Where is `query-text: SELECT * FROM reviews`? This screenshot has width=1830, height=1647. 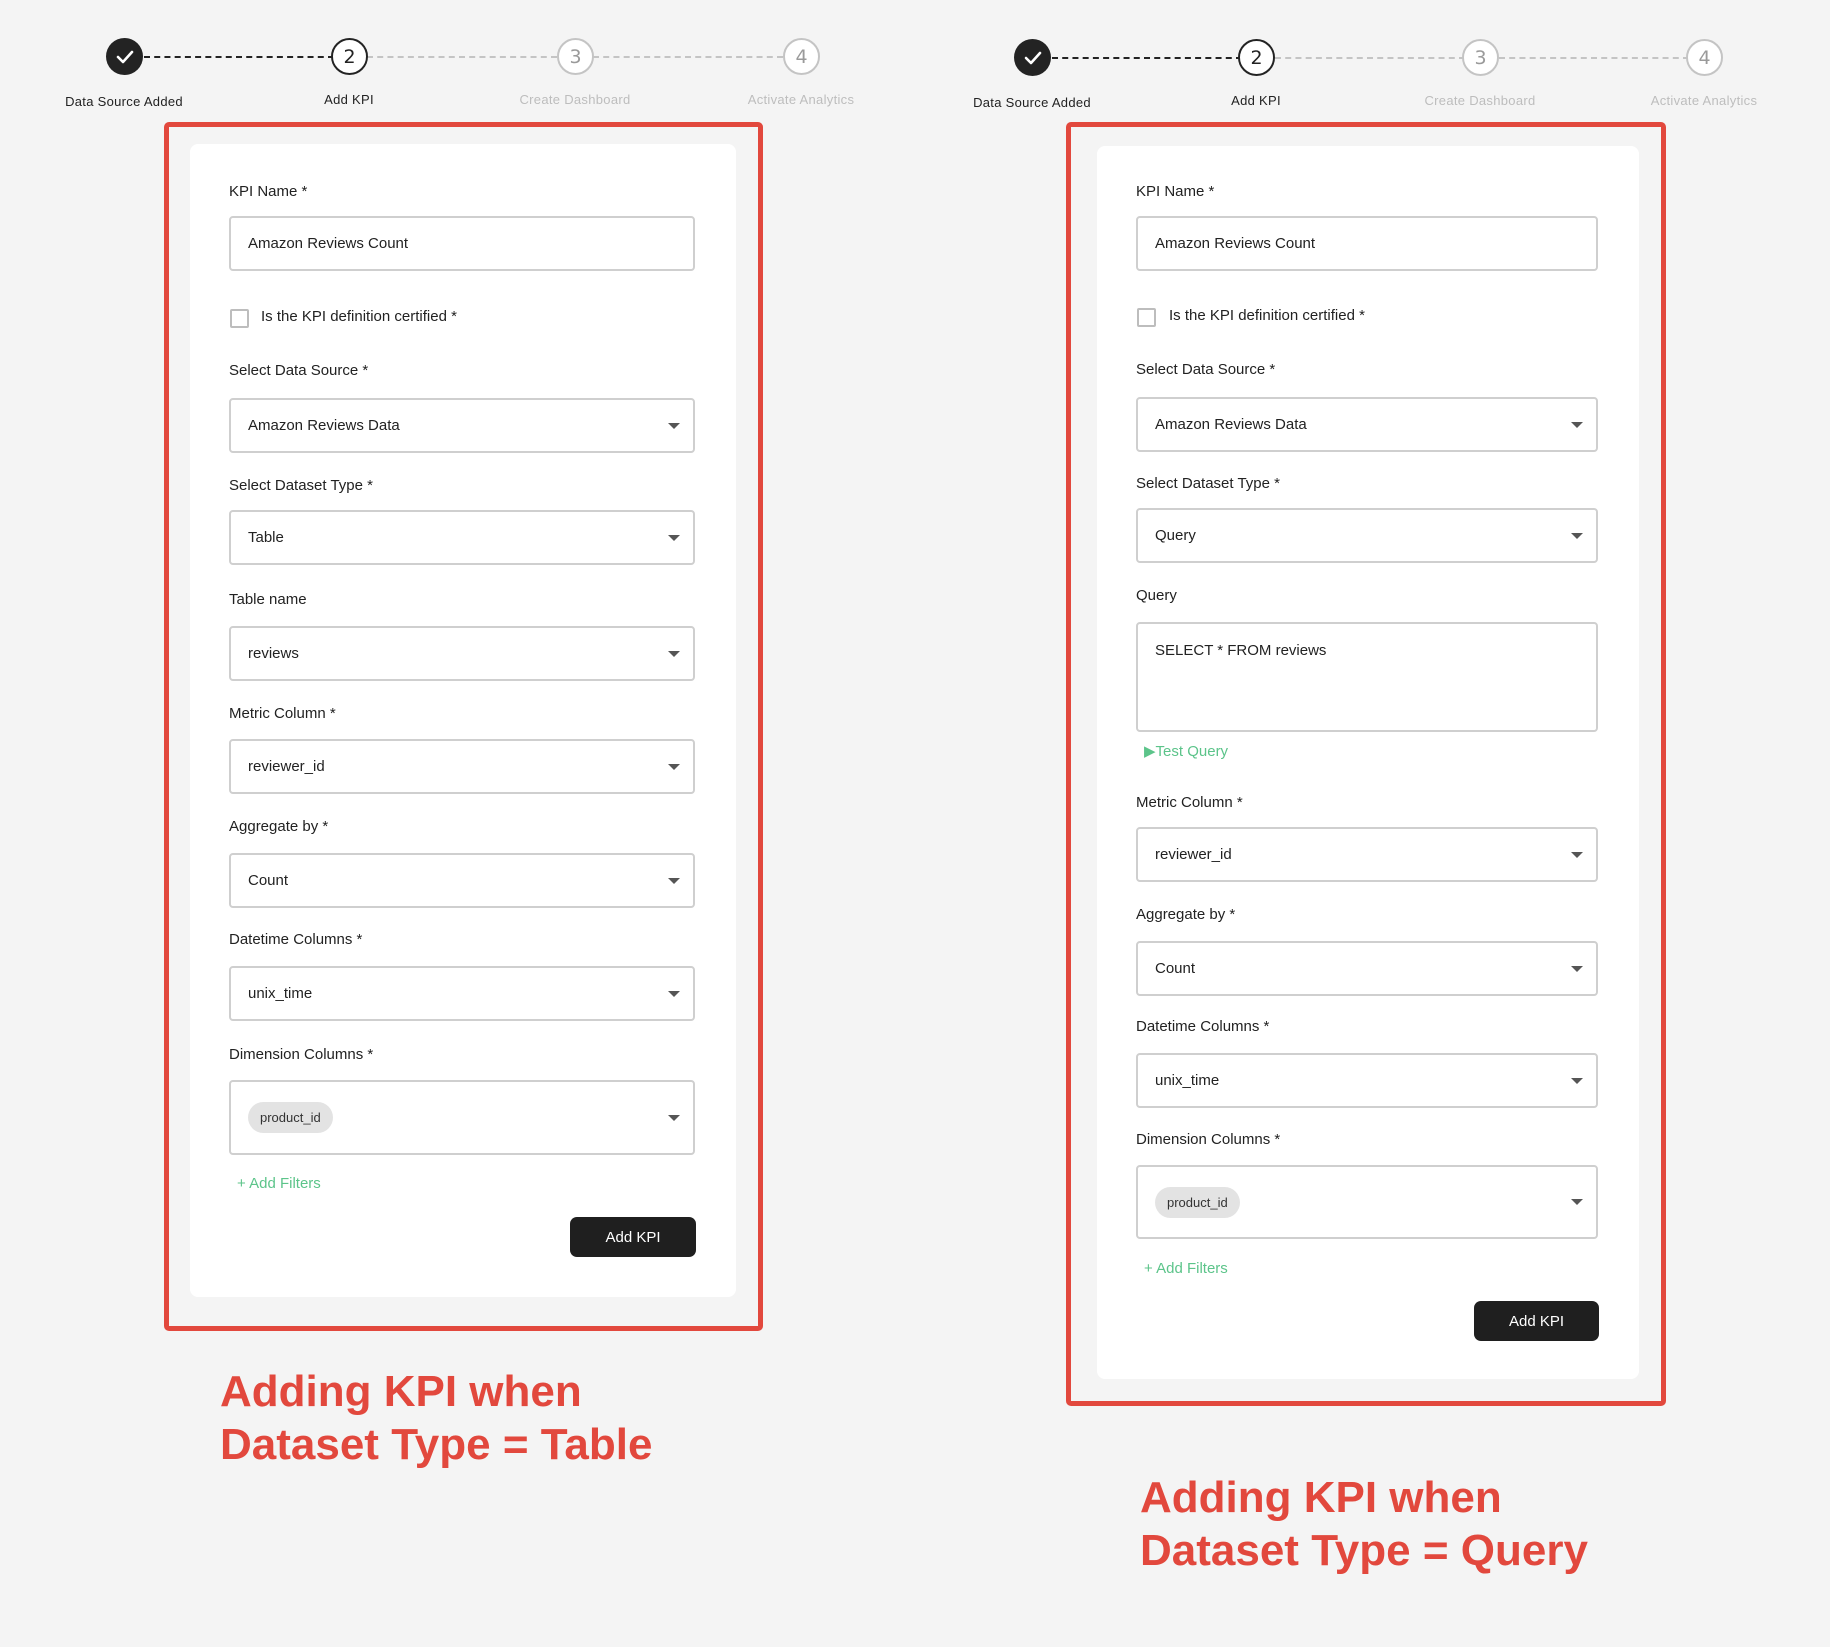 query-text: SELECT * FROM reviews is located at coordinates (1241, 650).